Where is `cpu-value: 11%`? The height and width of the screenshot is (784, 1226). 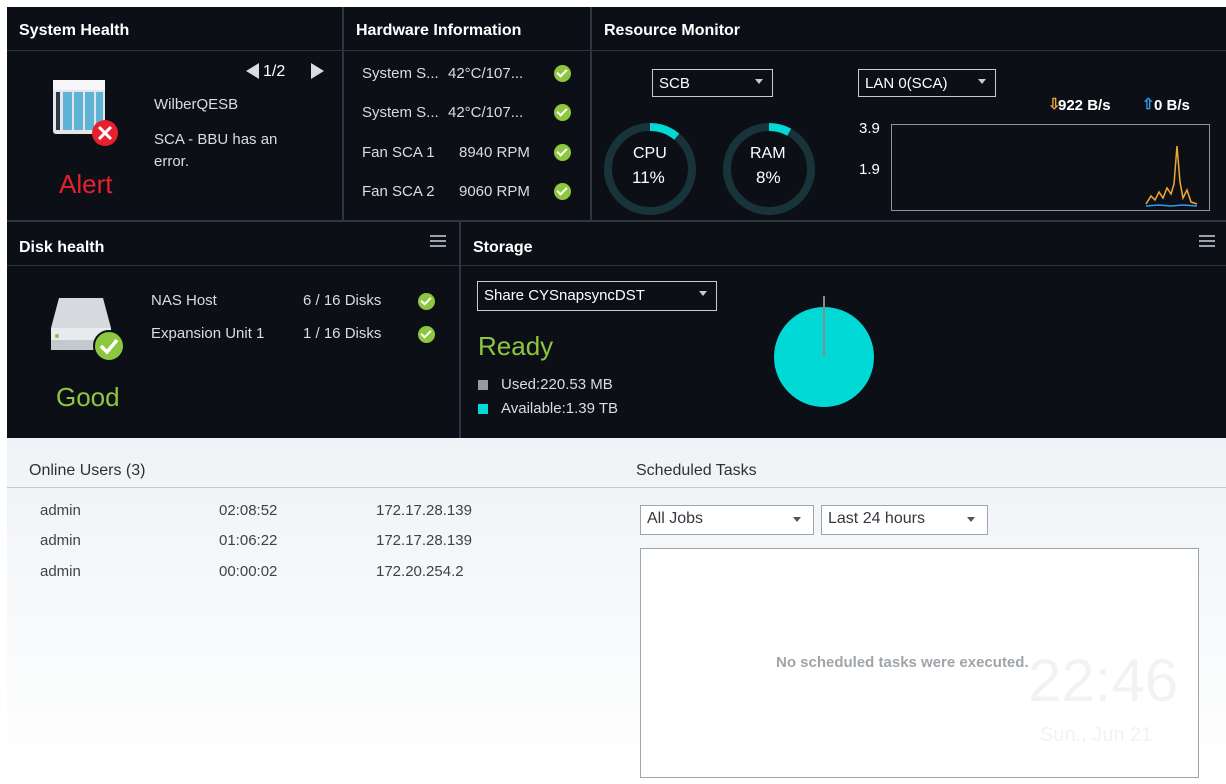 cpu-value: 11% is located at coordinates (648, 177).